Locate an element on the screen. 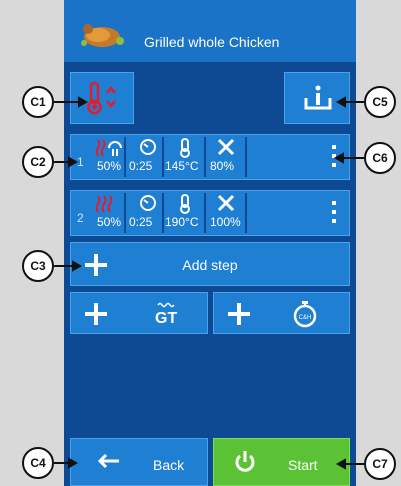 This screenshot has height=486, width=401. callout-c5: C5 is located at coordinates (380, 102).